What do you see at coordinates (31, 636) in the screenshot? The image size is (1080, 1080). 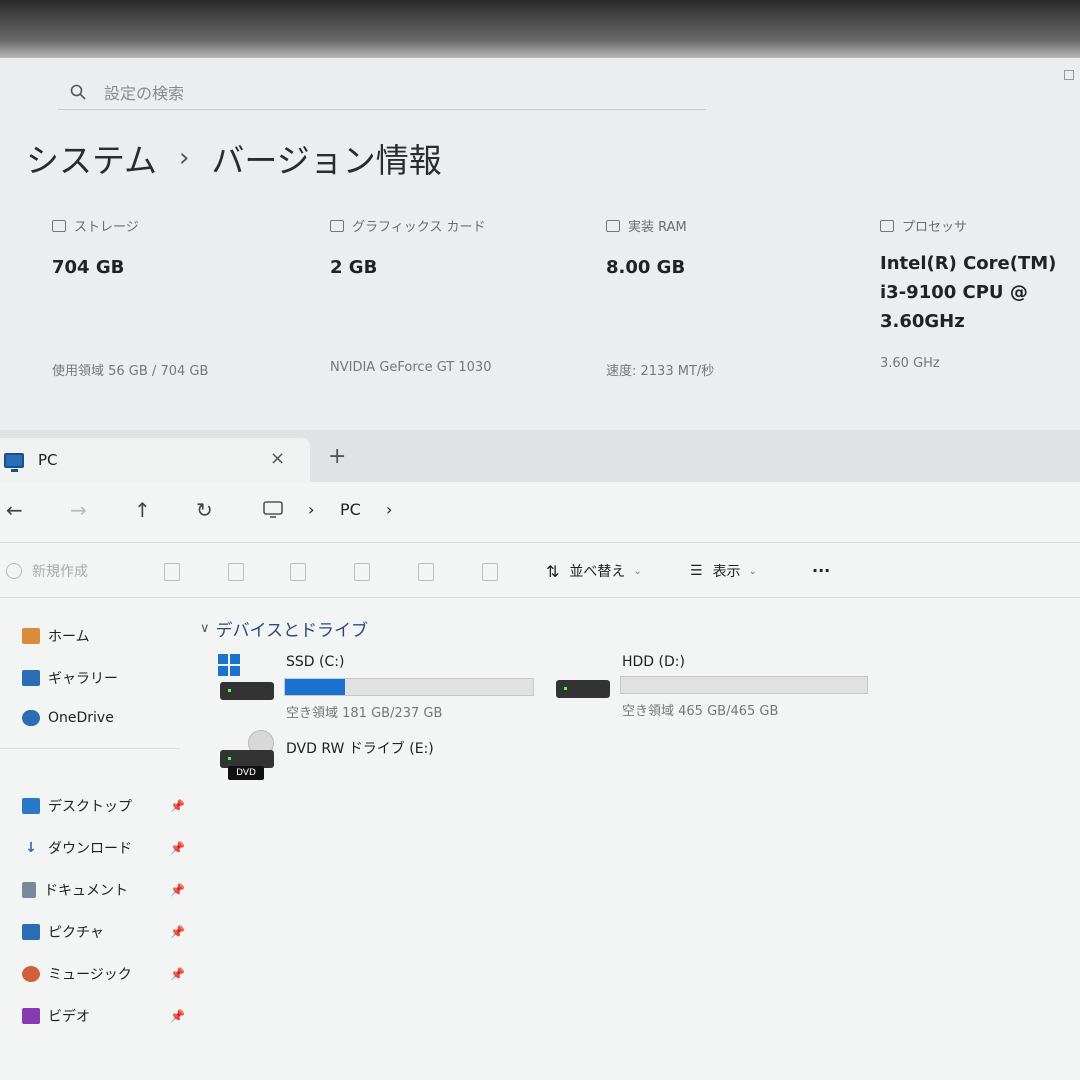 I see `home-icon` at bounding box center [31, 636].